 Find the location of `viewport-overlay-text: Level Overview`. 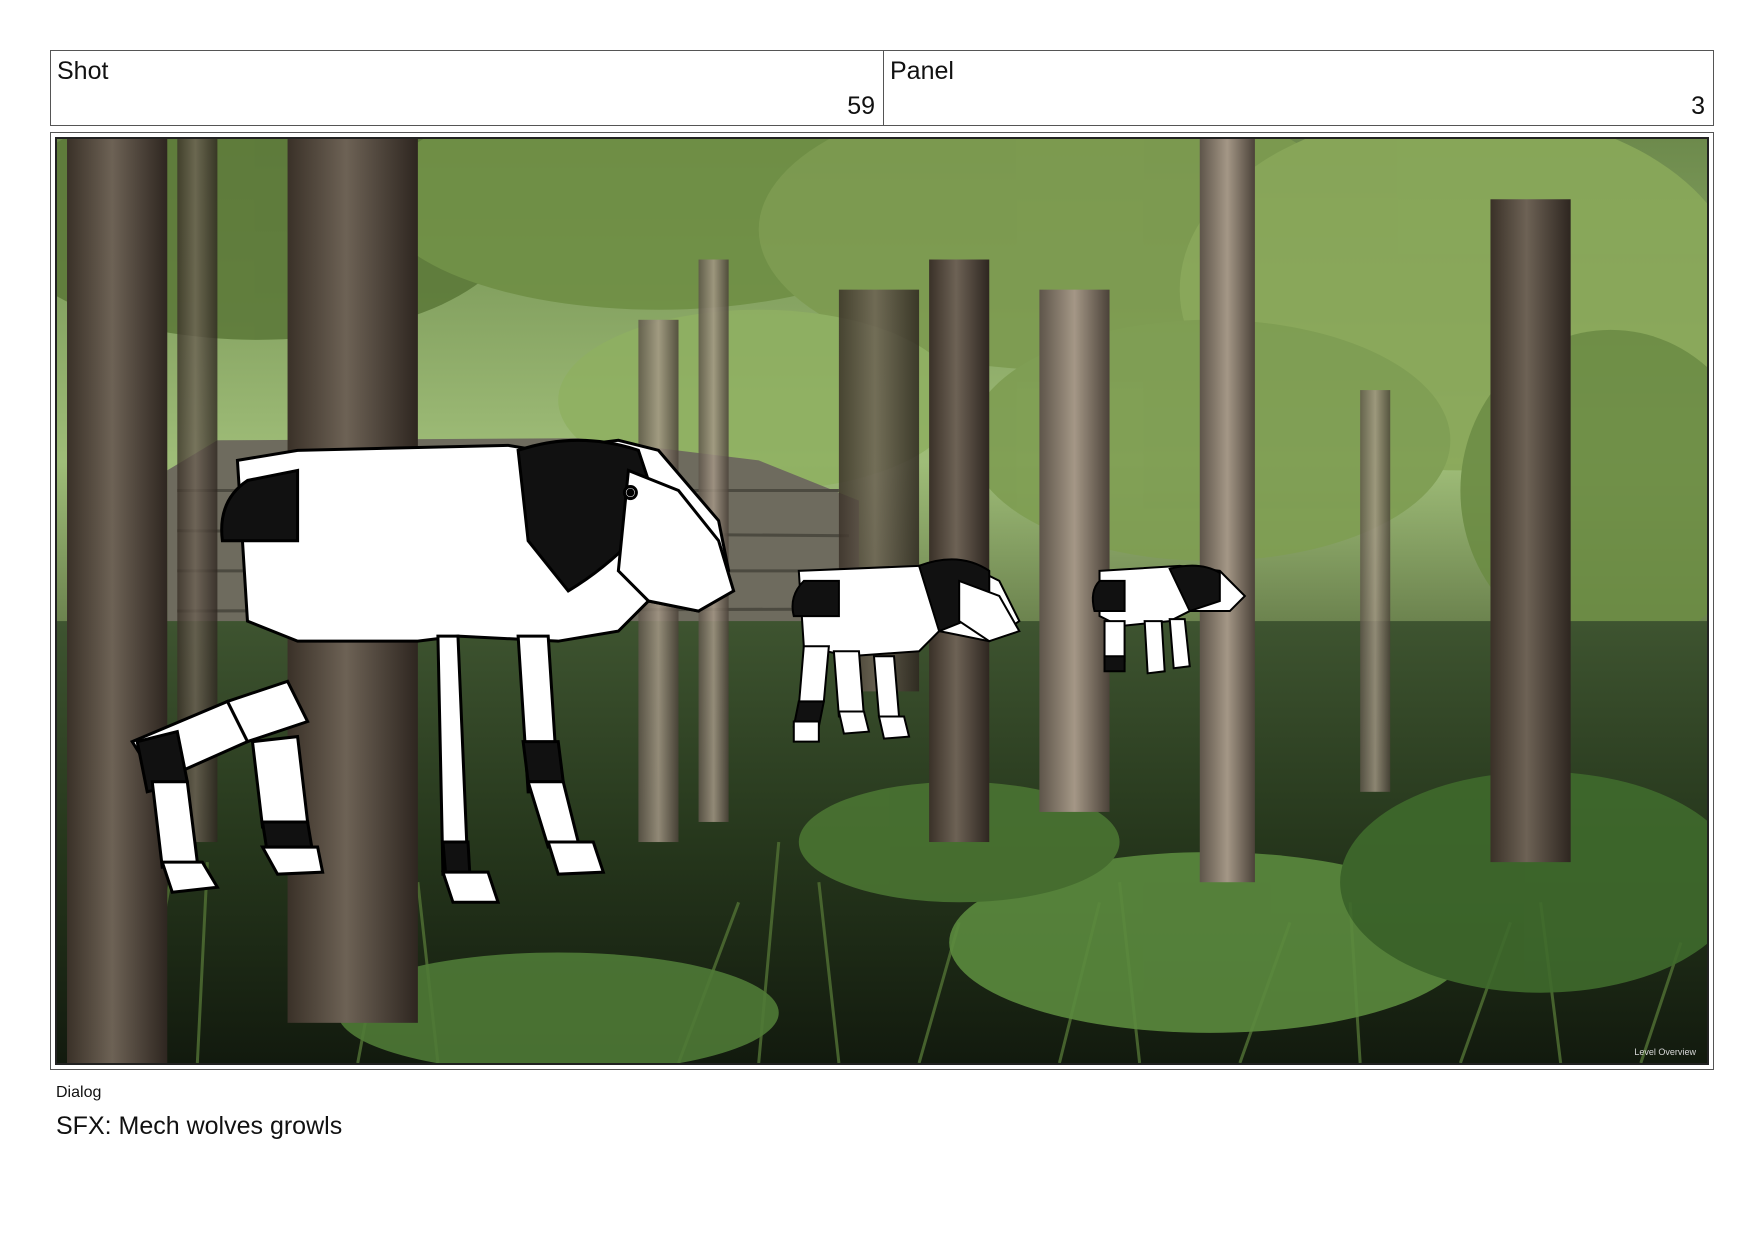

viewport-overlay-text: Level Overview is located at coordinates (1665, 1052).